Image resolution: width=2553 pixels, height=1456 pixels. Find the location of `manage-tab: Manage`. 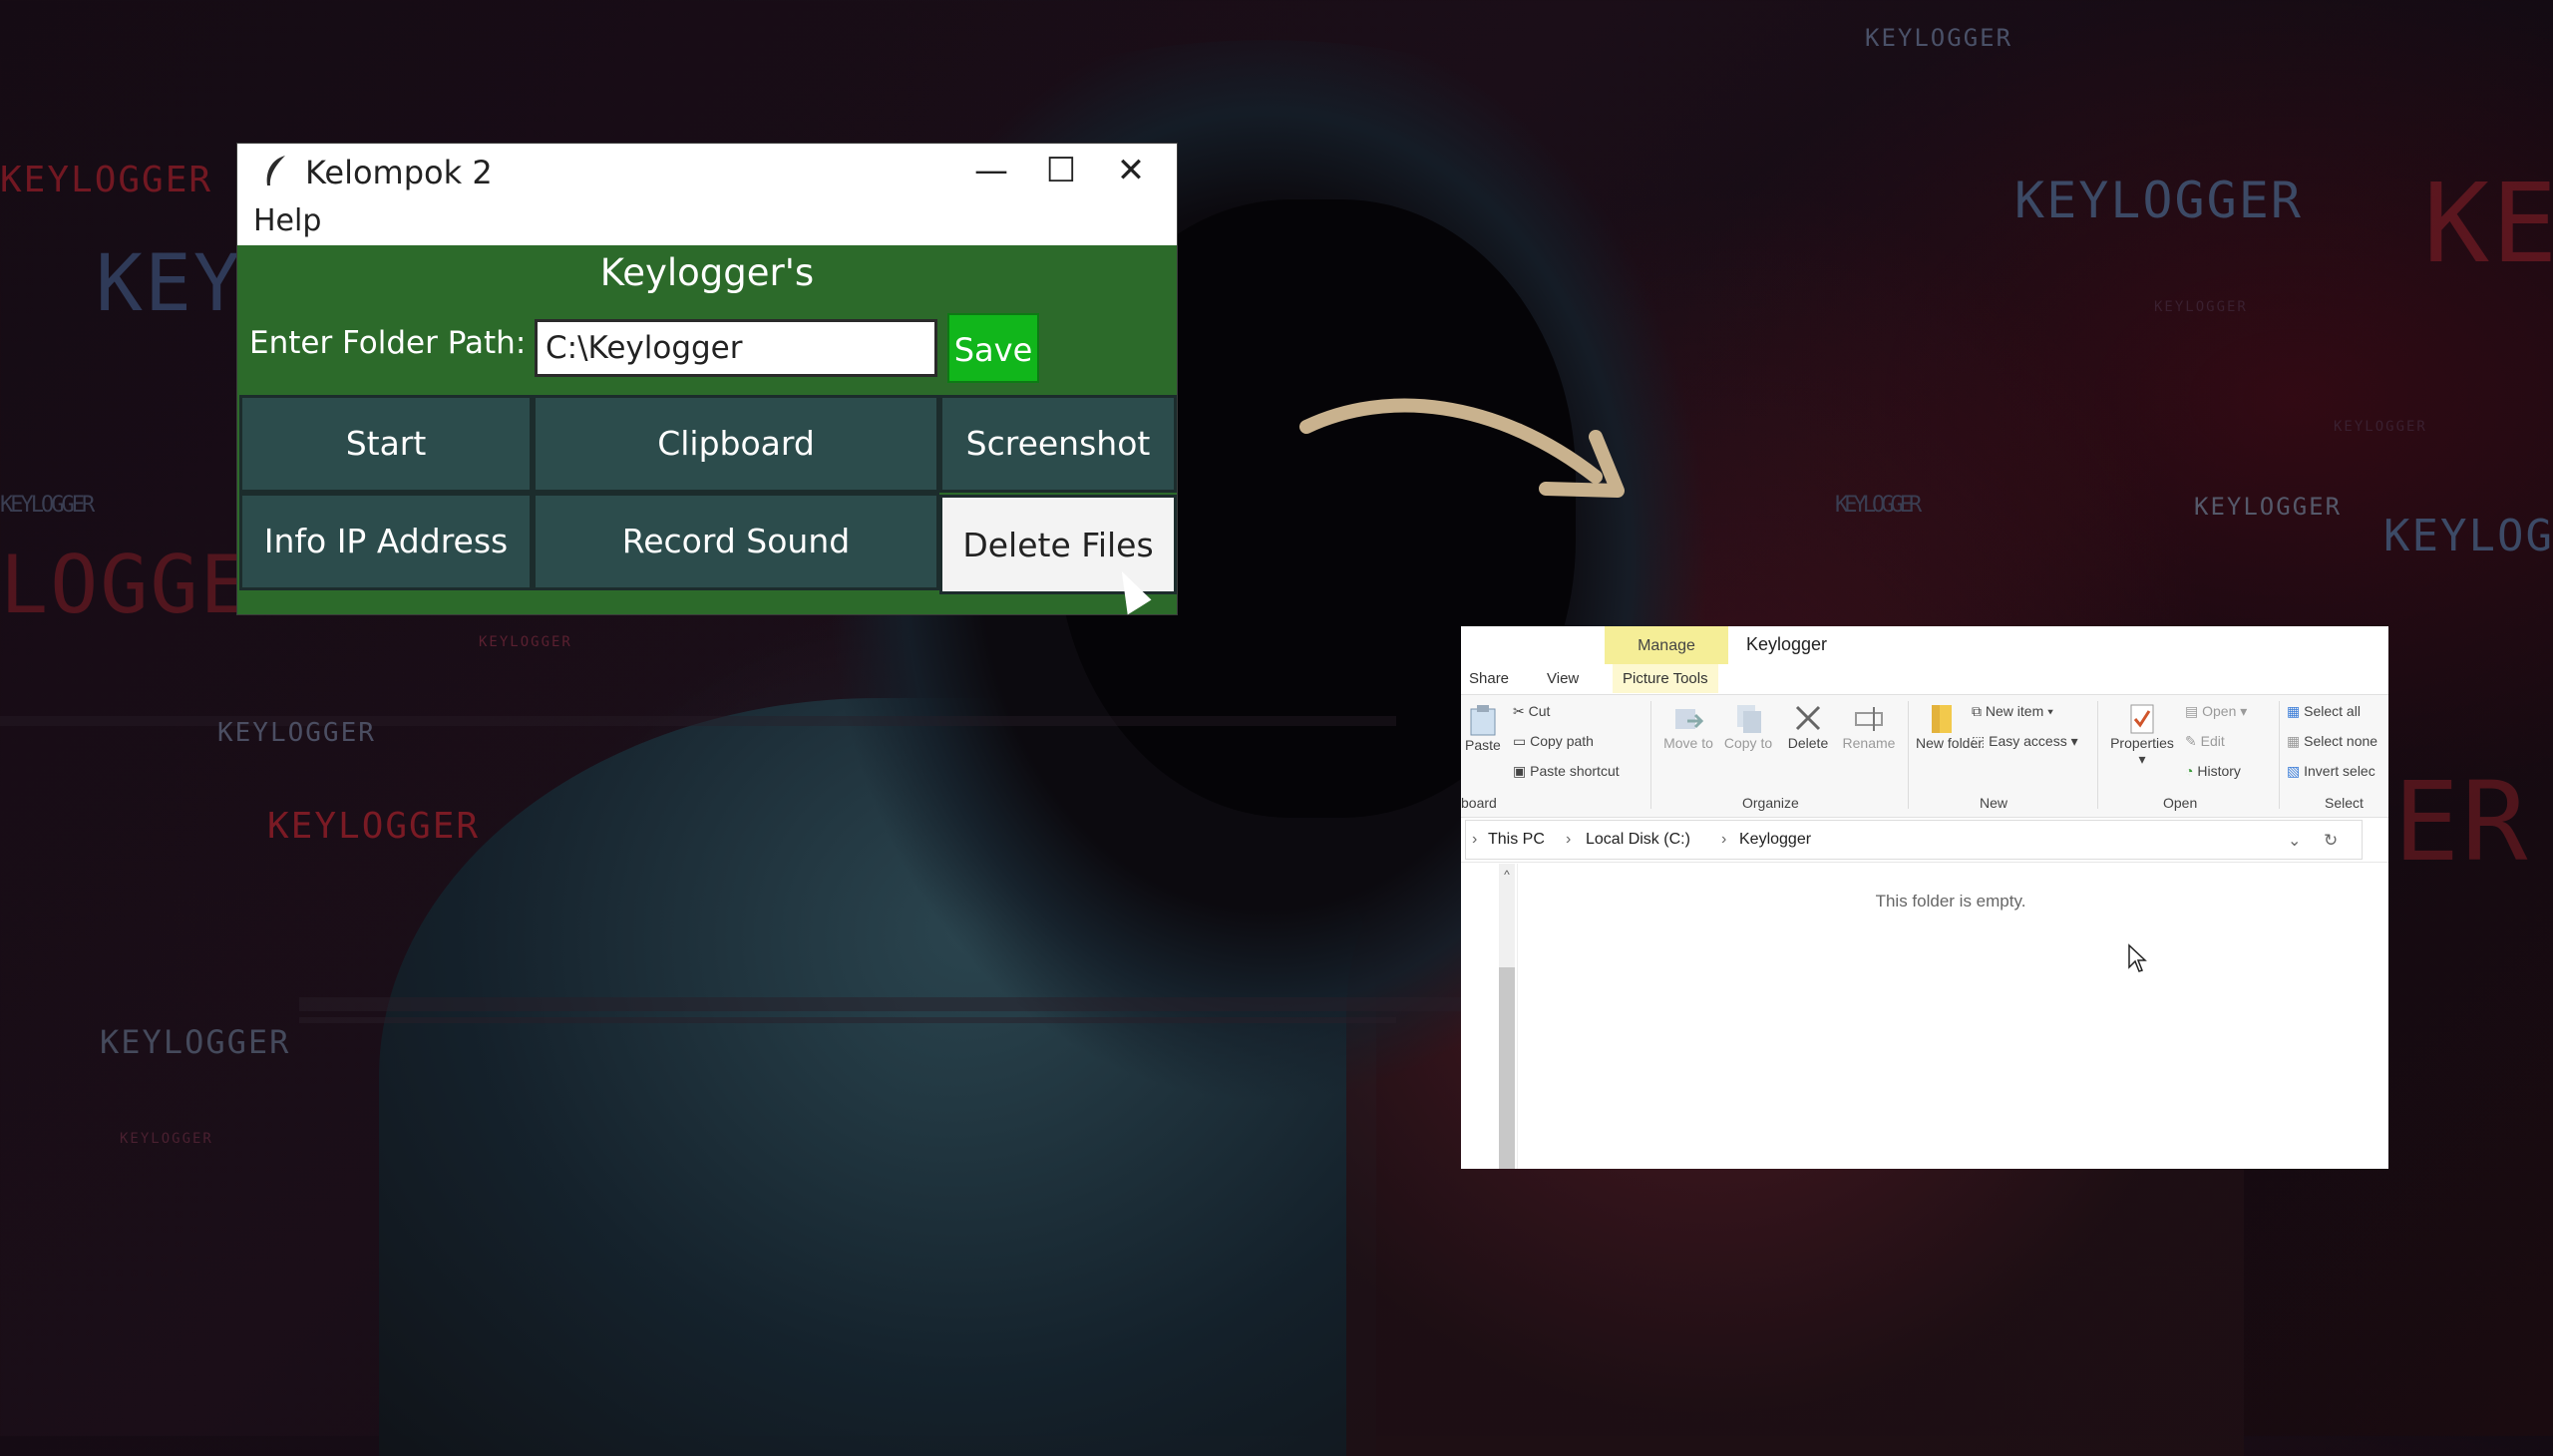

manage-tab: Manage is located at coordinates (1667, 645).